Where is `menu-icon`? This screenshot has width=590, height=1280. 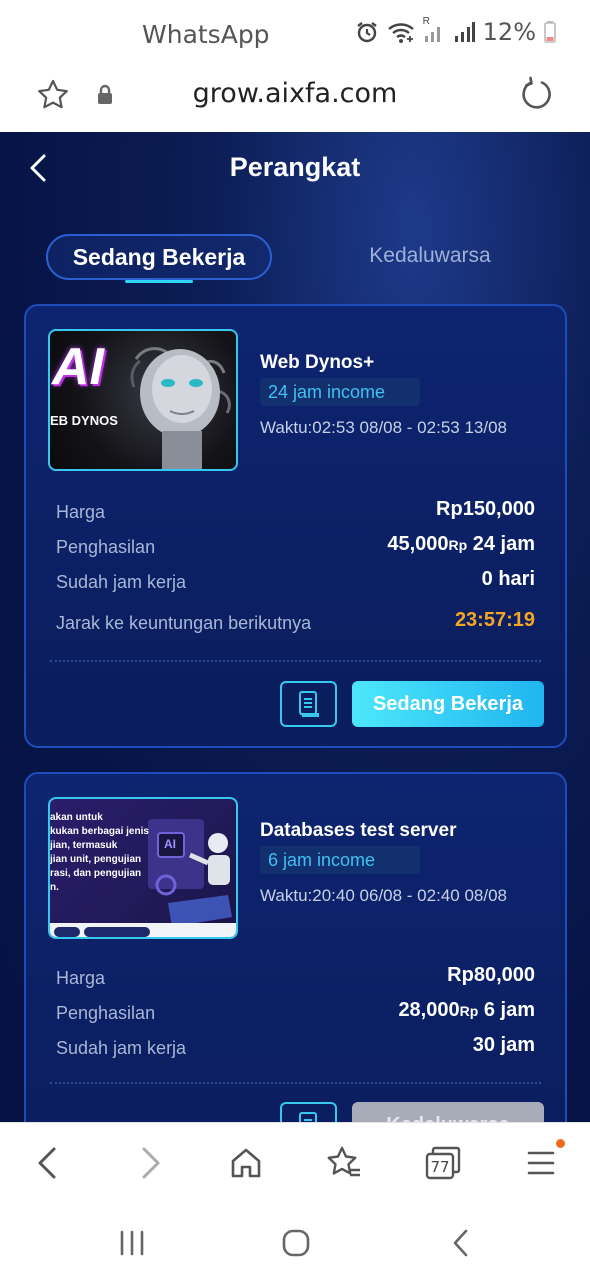 menu-icon is located at coordinates (541, 1165).